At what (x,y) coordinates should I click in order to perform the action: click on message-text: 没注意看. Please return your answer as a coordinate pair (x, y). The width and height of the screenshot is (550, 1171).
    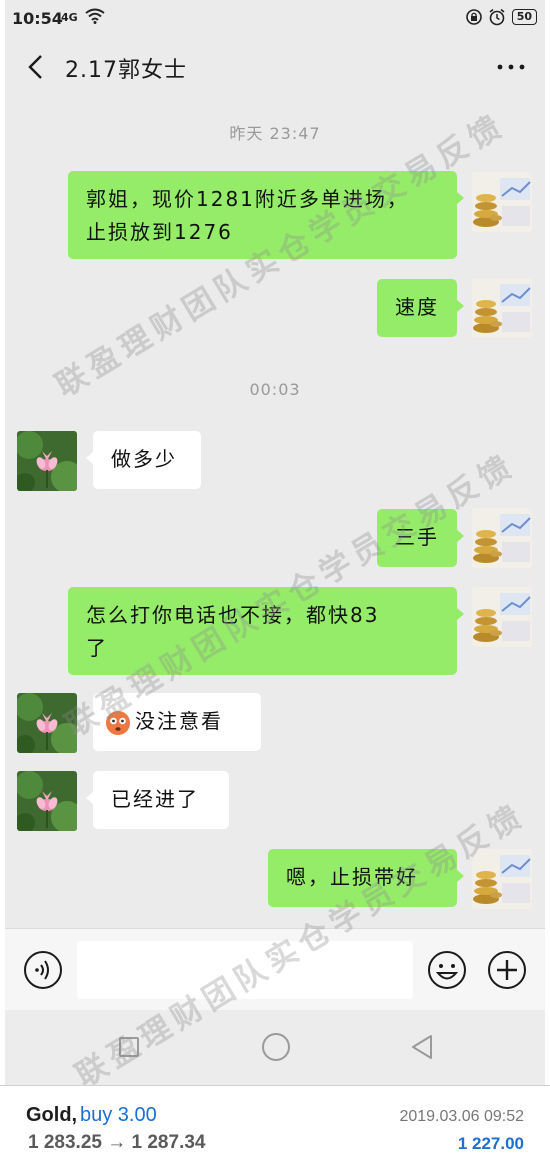
    Looking at the image, I should click on (179, 721).